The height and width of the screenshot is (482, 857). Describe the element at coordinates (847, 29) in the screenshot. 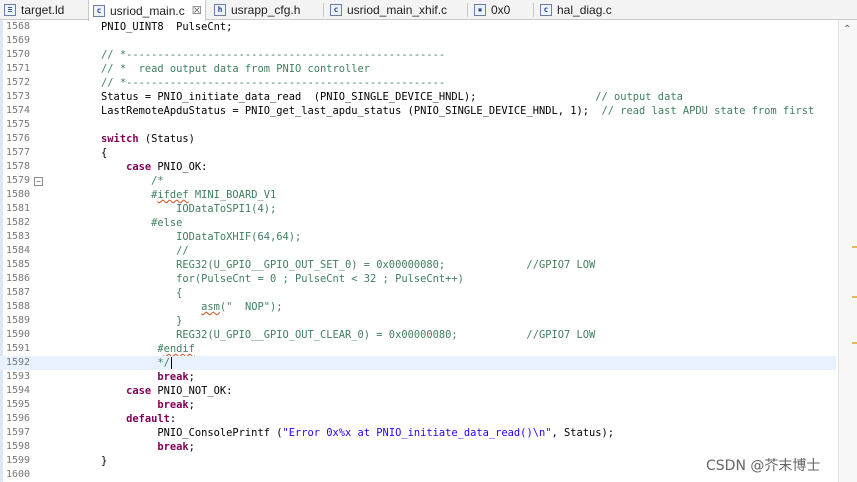

I see `scroll-up-icon: ⌃` at that location.